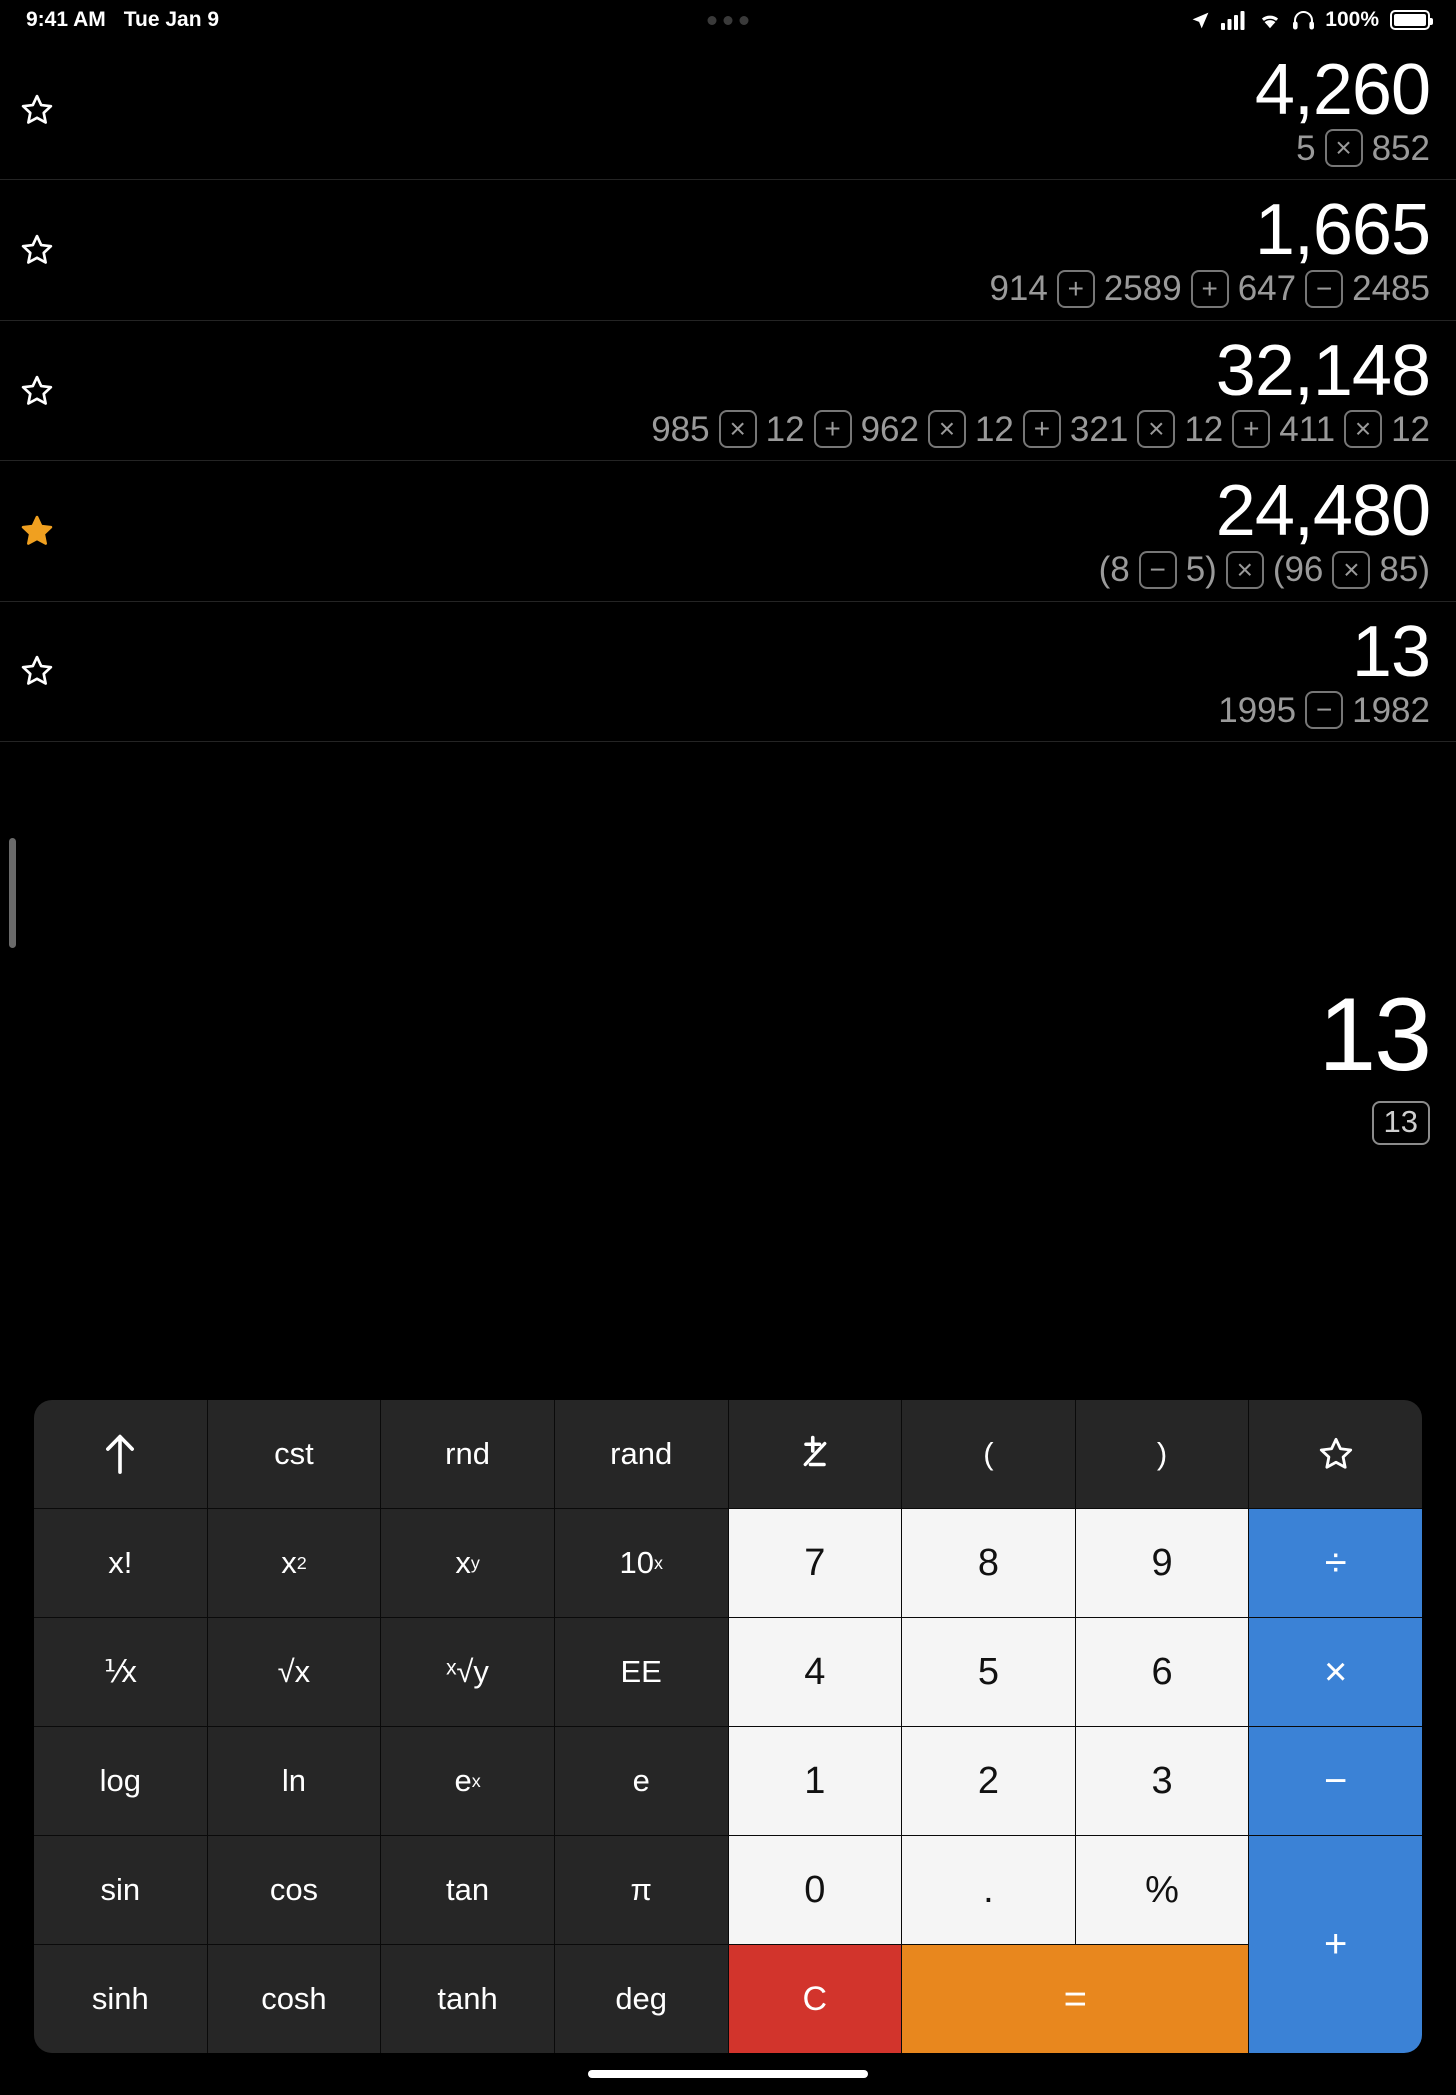  Describe the element at coordinates (728, 672) in the screenshot. I see `history-row: 13 1995−1982` at that location.